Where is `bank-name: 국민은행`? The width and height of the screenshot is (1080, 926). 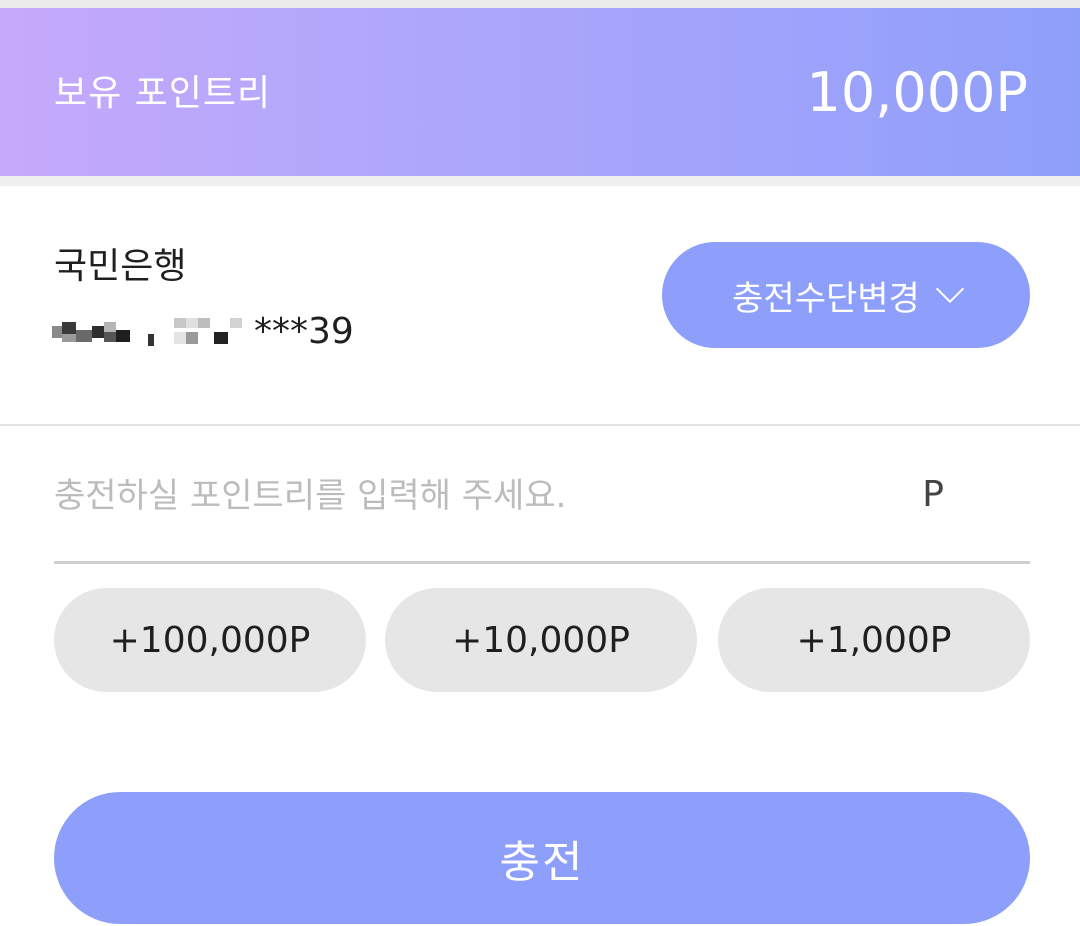
bank-name: 국민은행 is located at coordinates (120, 266).